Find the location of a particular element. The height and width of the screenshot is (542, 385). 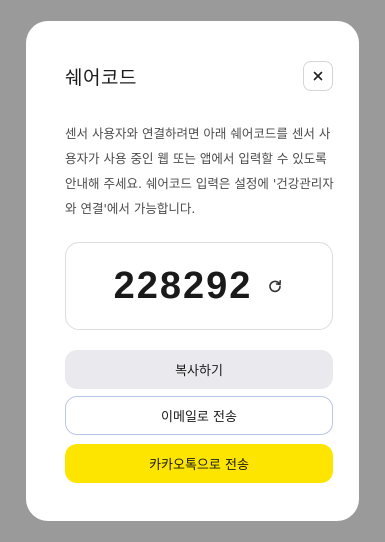

share-code-box: 228292 is located at coordinates (199, 286).